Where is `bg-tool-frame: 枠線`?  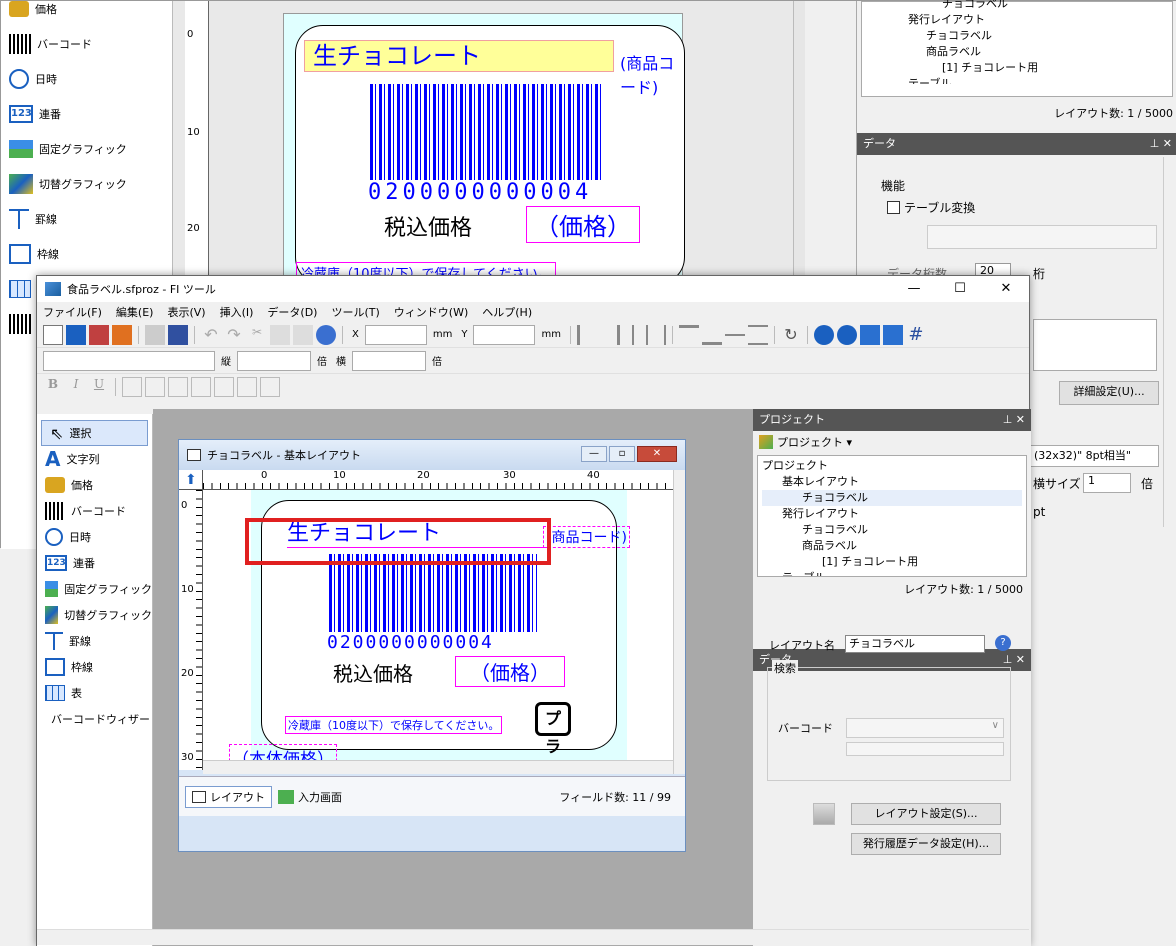
bg-tool-frame: 枠線 is located at coordinates (86, 253).